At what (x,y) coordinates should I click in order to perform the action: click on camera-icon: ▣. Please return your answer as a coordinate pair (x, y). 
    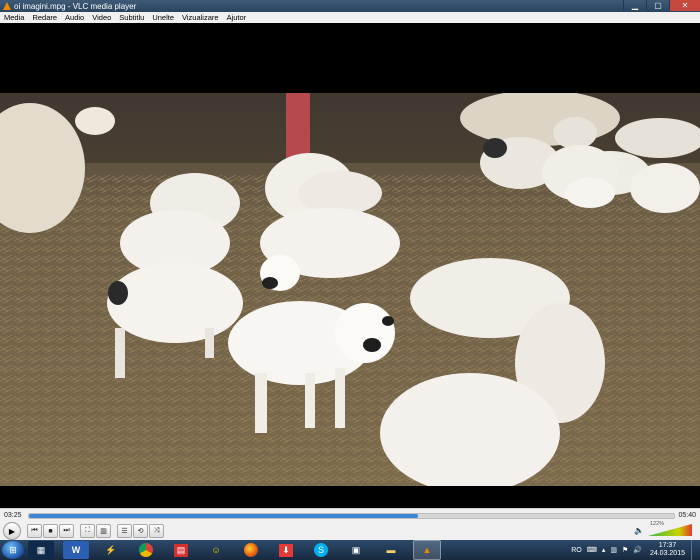
    Looking at the image, I should click on (356, 549).